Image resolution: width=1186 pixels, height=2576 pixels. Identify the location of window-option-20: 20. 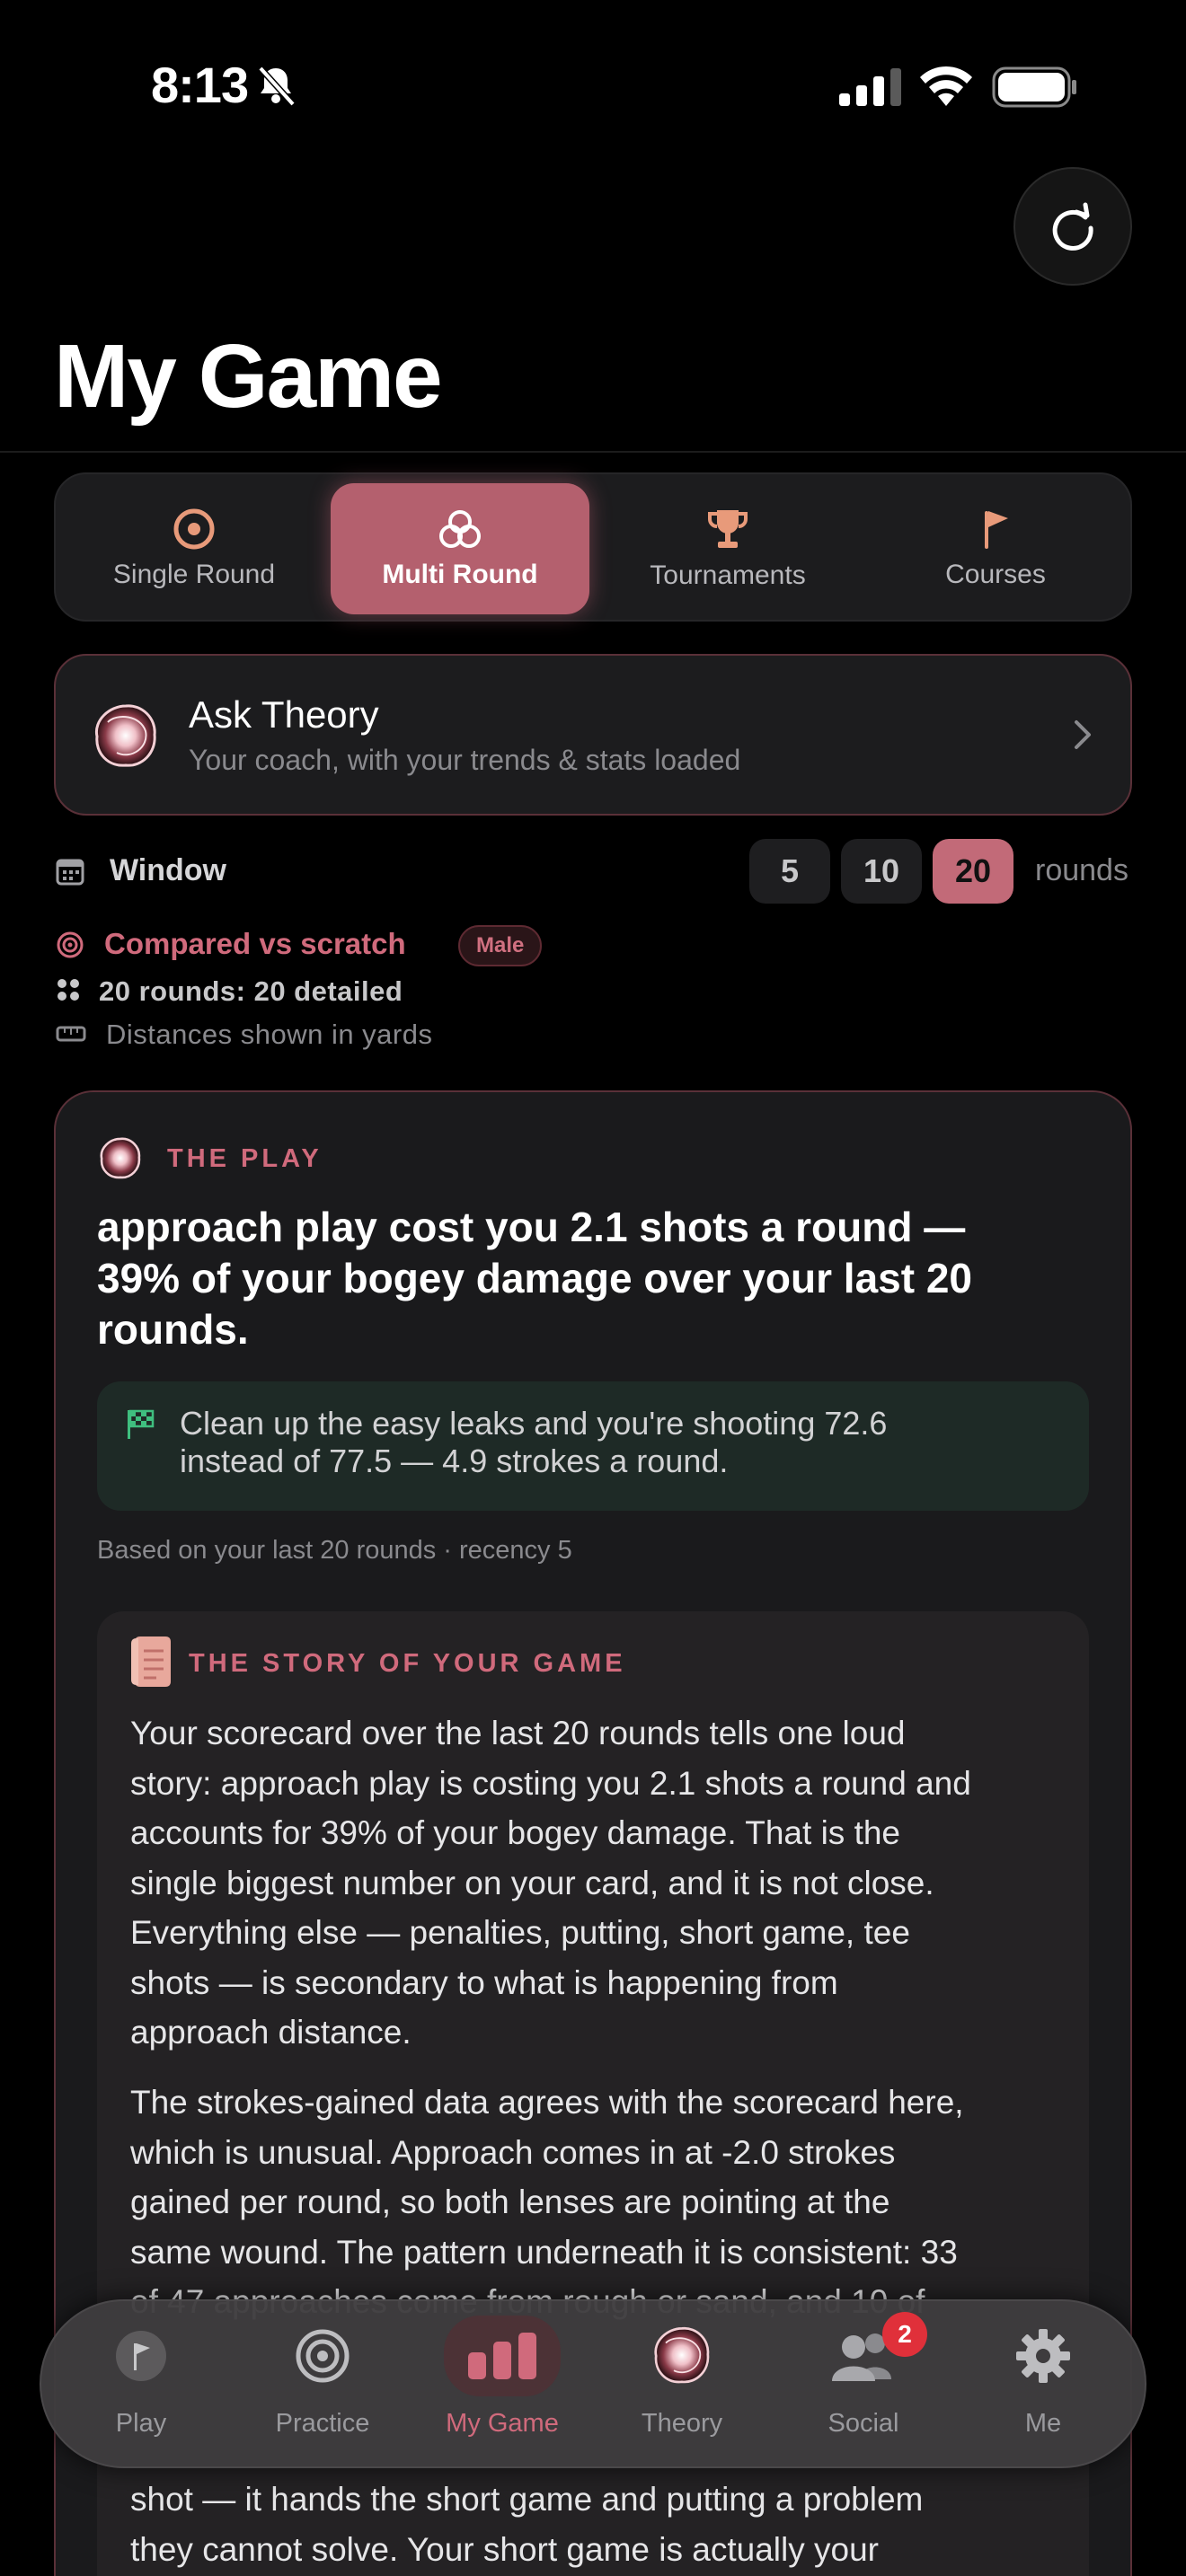
(973, 871).